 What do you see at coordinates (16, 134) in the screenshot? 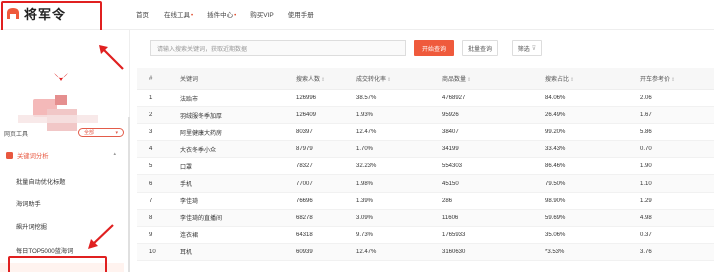
I see `tool-label: 网页工具` at bounding box center [16, 134].